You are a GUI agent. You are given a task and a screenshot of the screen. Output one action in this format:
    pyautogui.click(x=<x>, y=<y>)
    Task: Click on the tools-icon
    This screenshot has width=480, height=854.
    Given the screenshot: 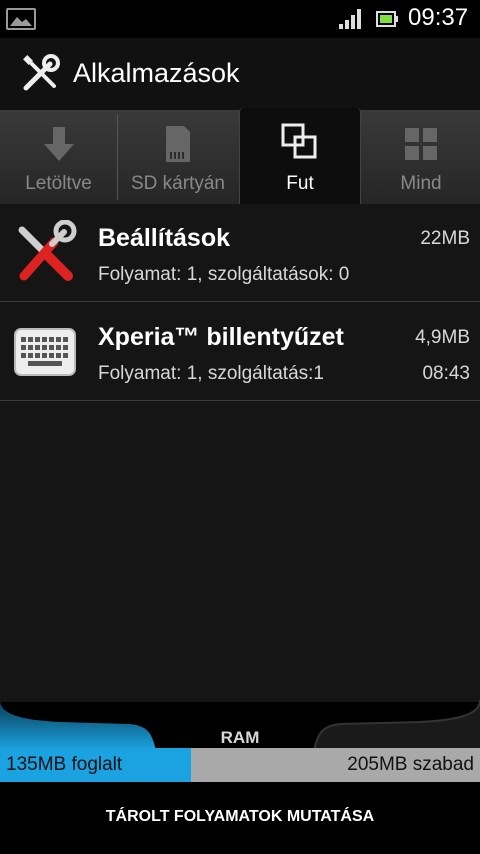 What is the action you would take?
    pyautogui.click(x=41, y=72)
    